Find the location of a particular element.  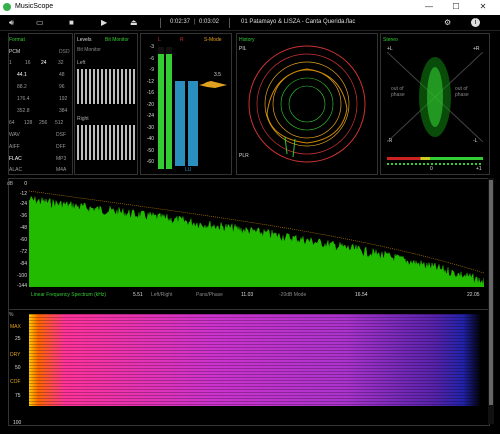

db-tick: -24 is located at coordinates (23, 204).